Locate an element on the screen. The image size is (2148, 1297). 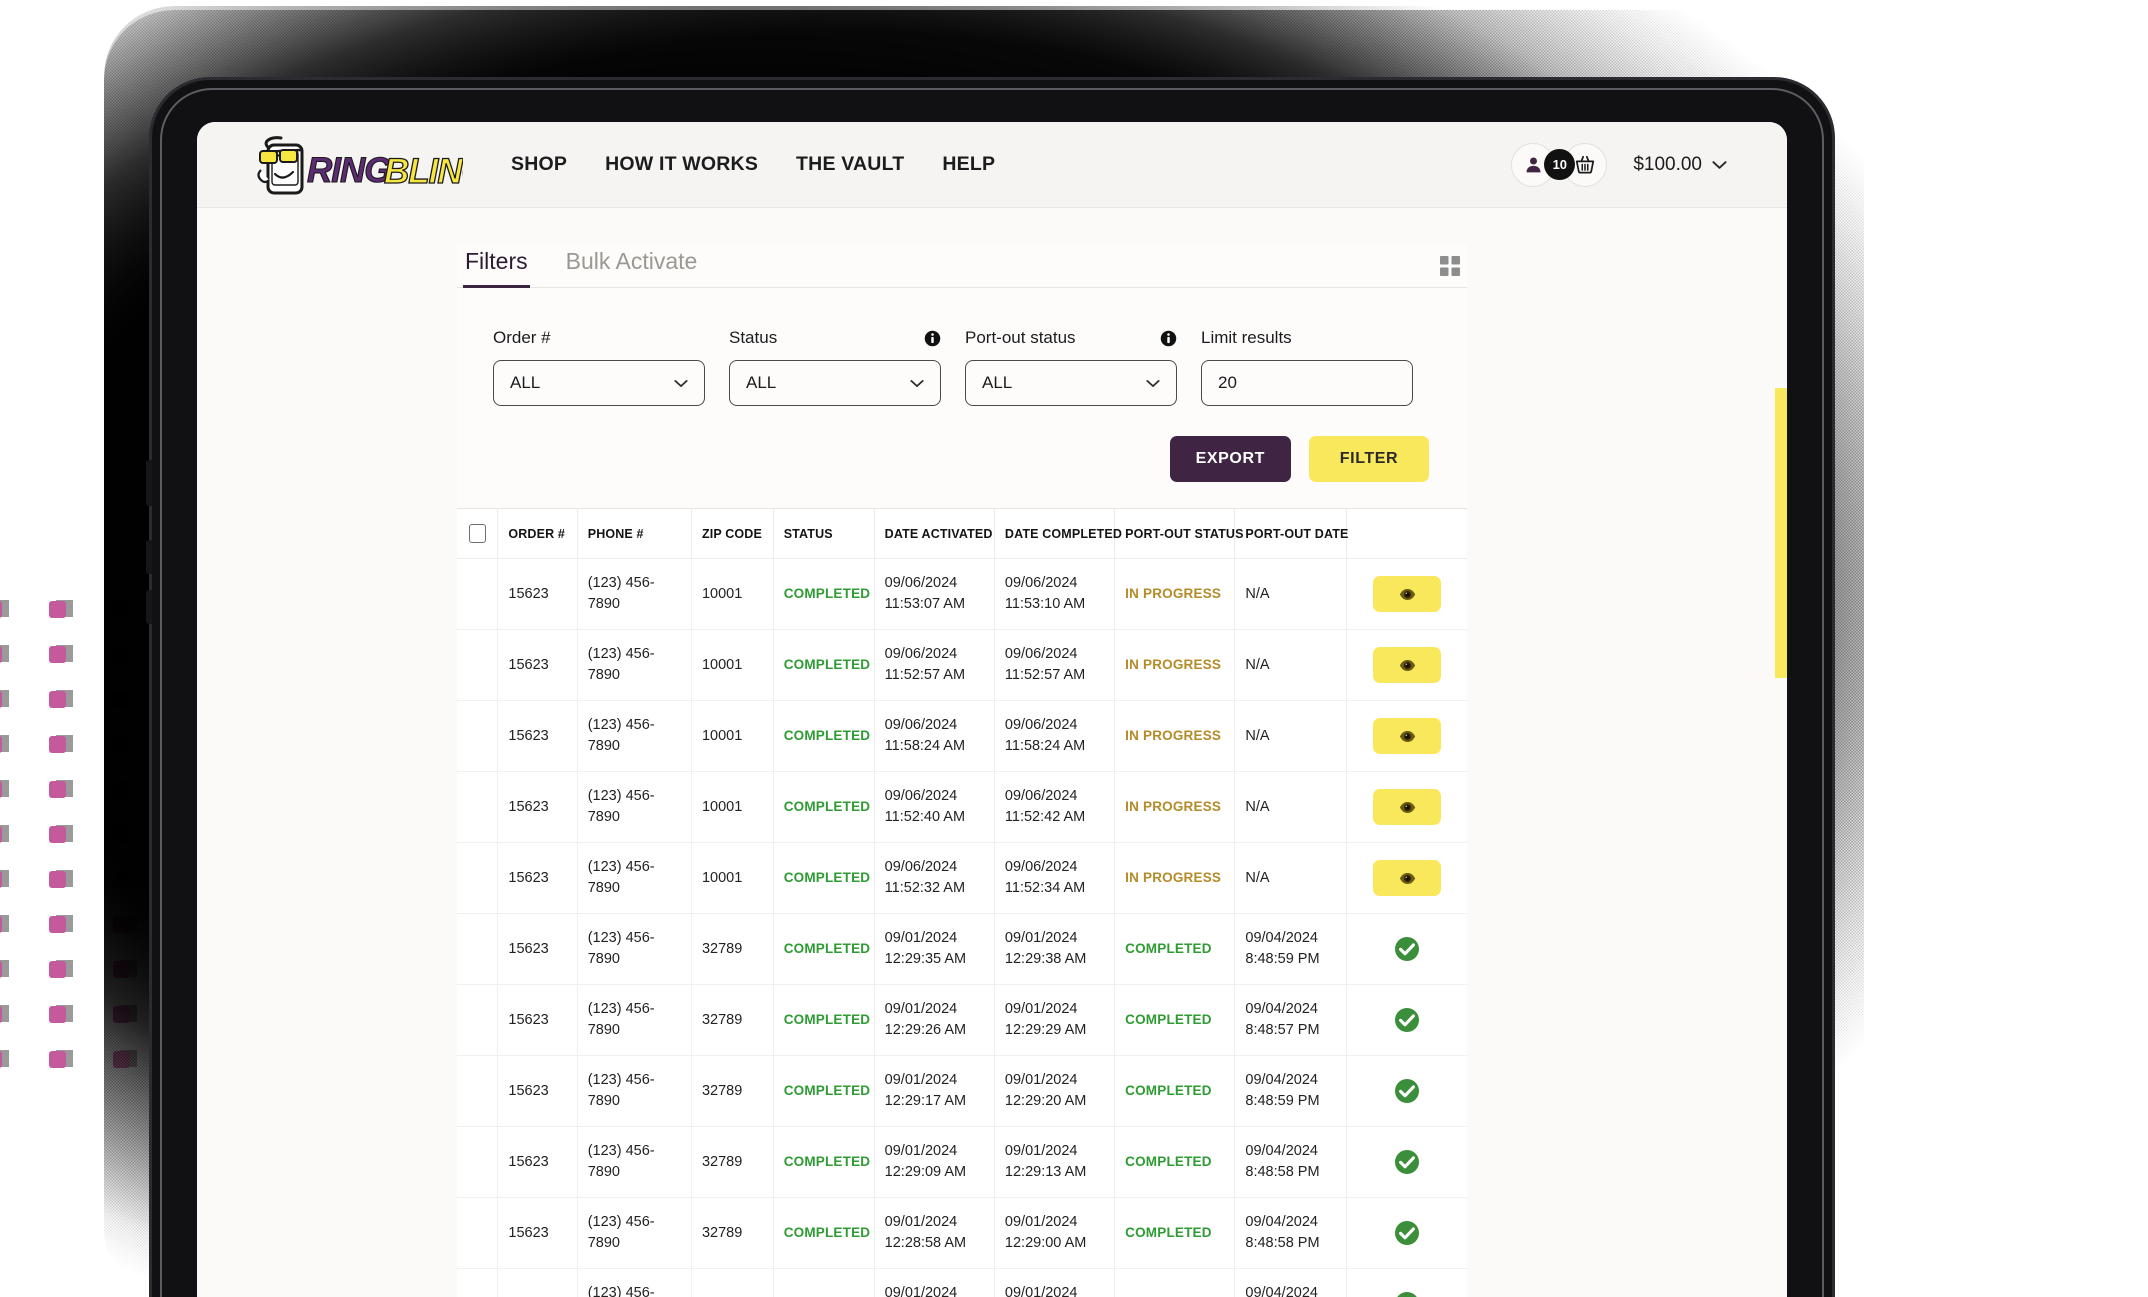
svg-text: RING is located at coordinates (349, 170).